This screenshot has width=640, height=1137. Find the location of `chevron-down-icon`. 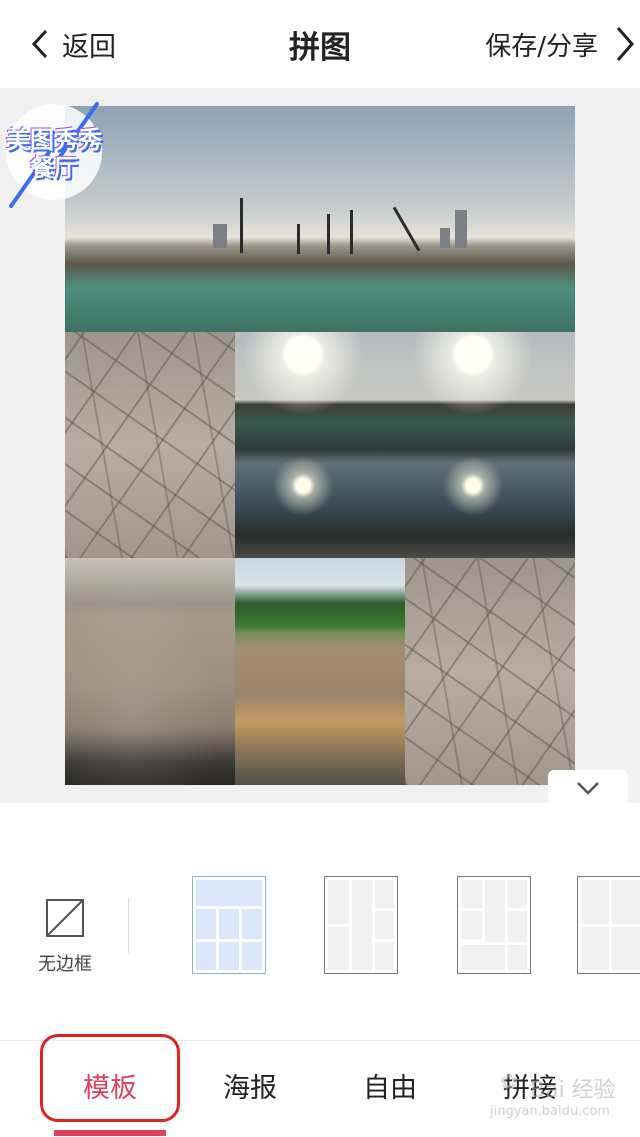

chevron-down-icon is located at coordinates (588, 788).